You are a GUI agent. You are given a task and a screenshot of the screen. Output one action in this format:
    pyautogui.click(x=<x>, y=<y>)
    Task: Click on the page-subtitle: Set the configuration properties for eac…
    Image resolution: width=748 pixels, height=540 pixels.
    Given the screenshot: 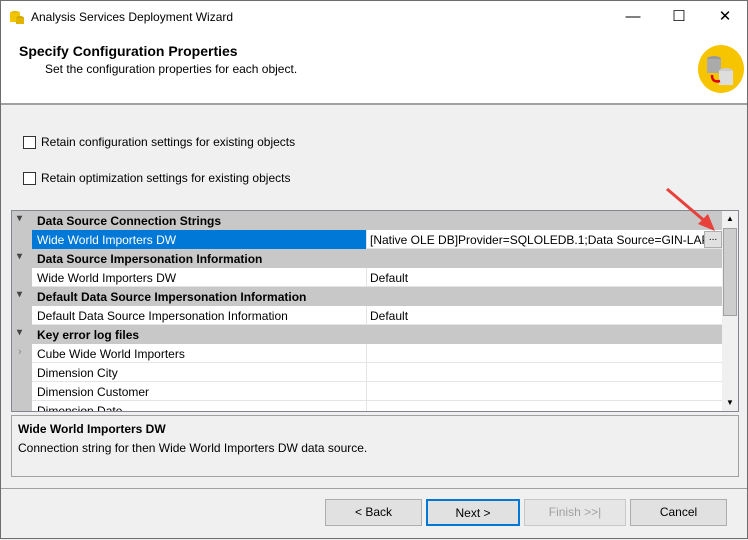 What is the action you would take?
    pyautogui.click(x=171, y=69)
    